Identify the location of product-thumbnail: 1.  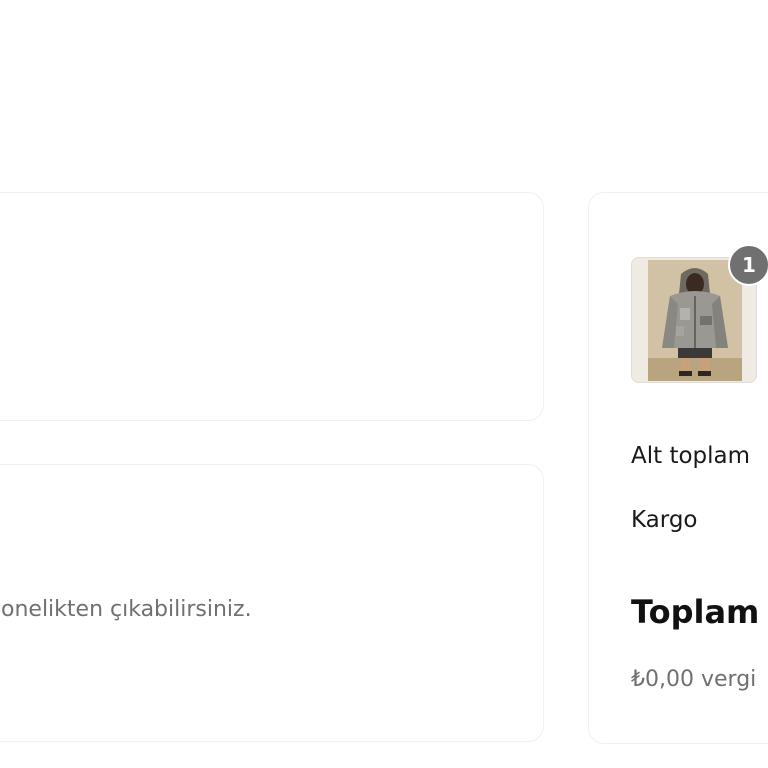
(699, 313).